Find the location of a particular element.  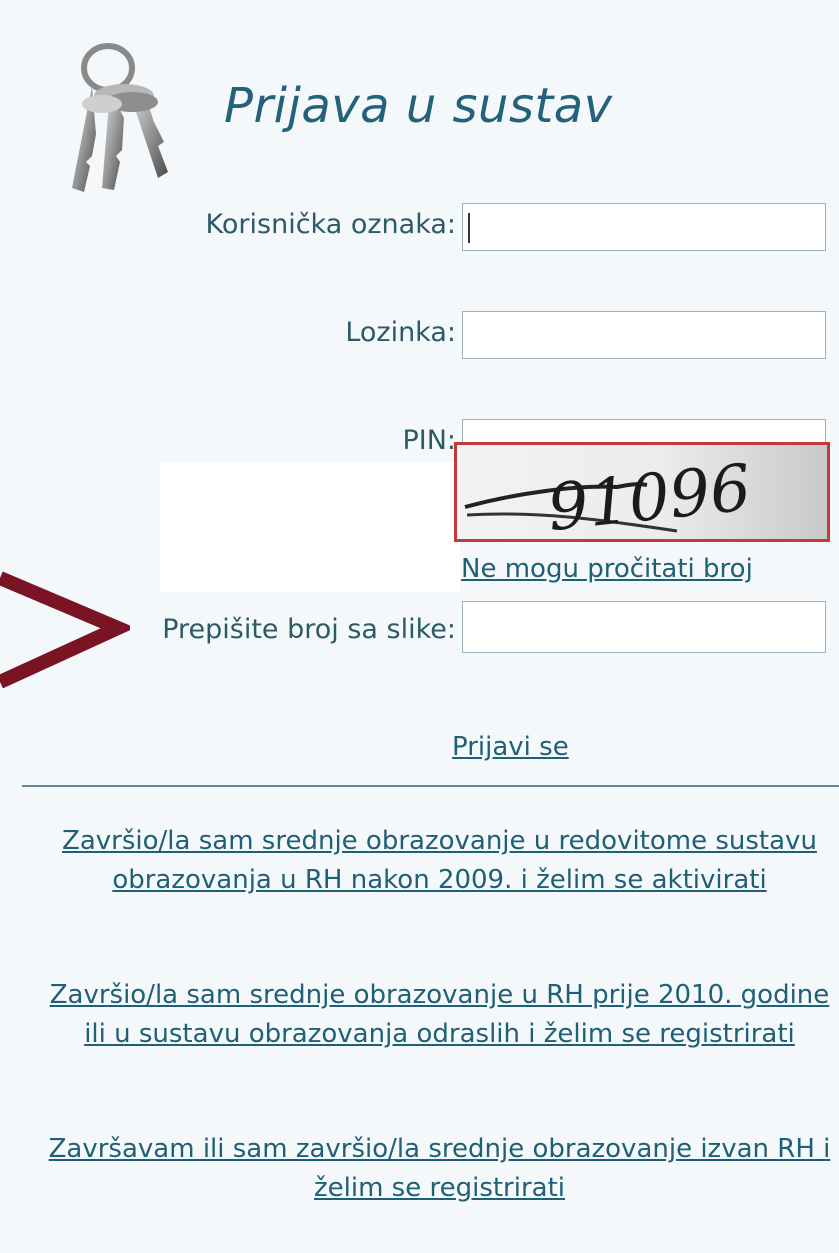

cant-read-number-link: Ne mogu pročitati broj is located at coordinates (607, 569).